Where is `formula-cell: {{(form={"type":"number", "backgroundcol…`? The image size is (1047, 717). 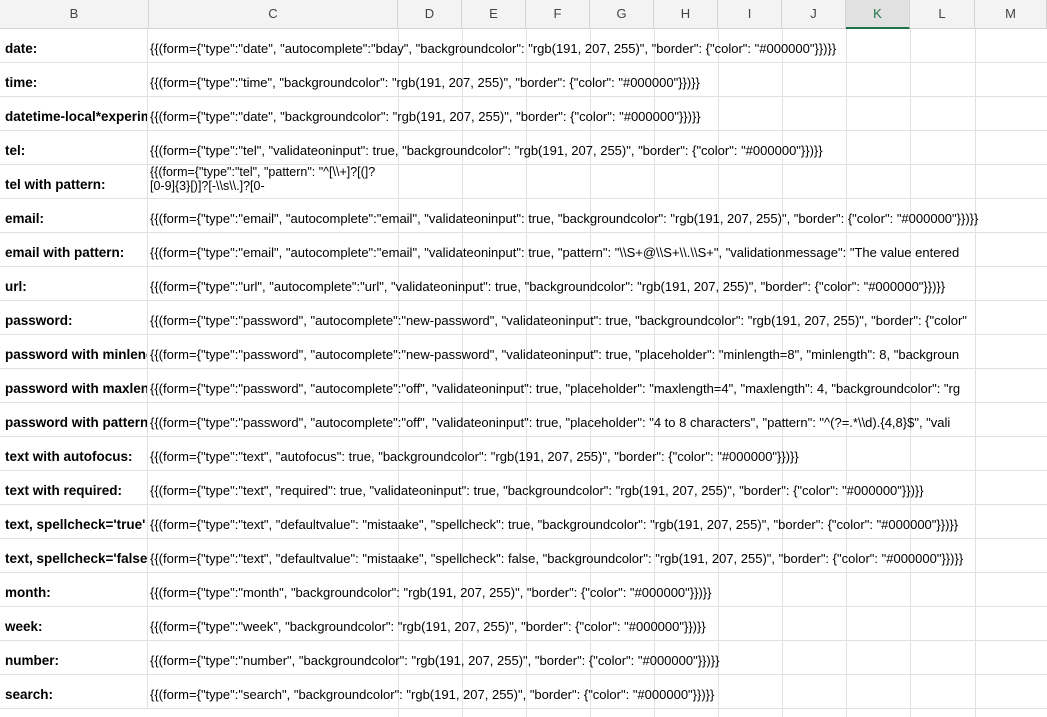
formula-cell: {{(form={"type":"number", "backgroundcol… is located at coordinates (598, 657).